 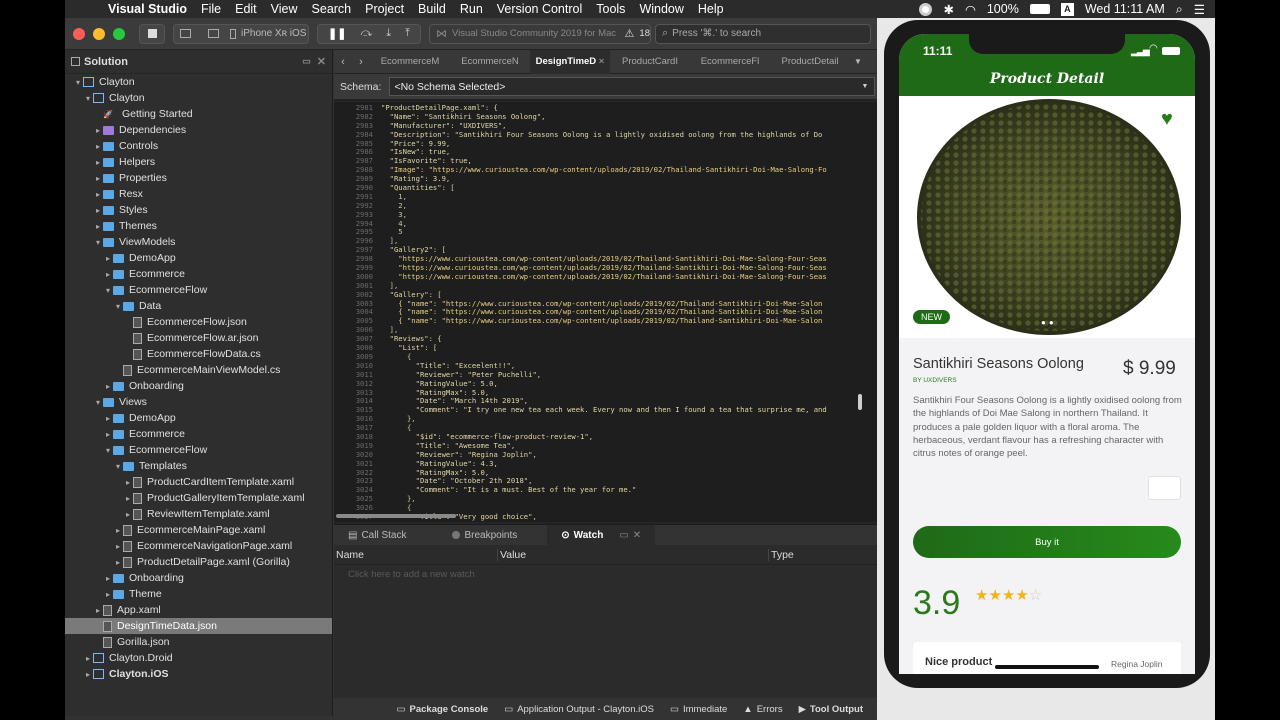 I want to click on errors-button: ▲ Errors, so click(x=762, y=709).